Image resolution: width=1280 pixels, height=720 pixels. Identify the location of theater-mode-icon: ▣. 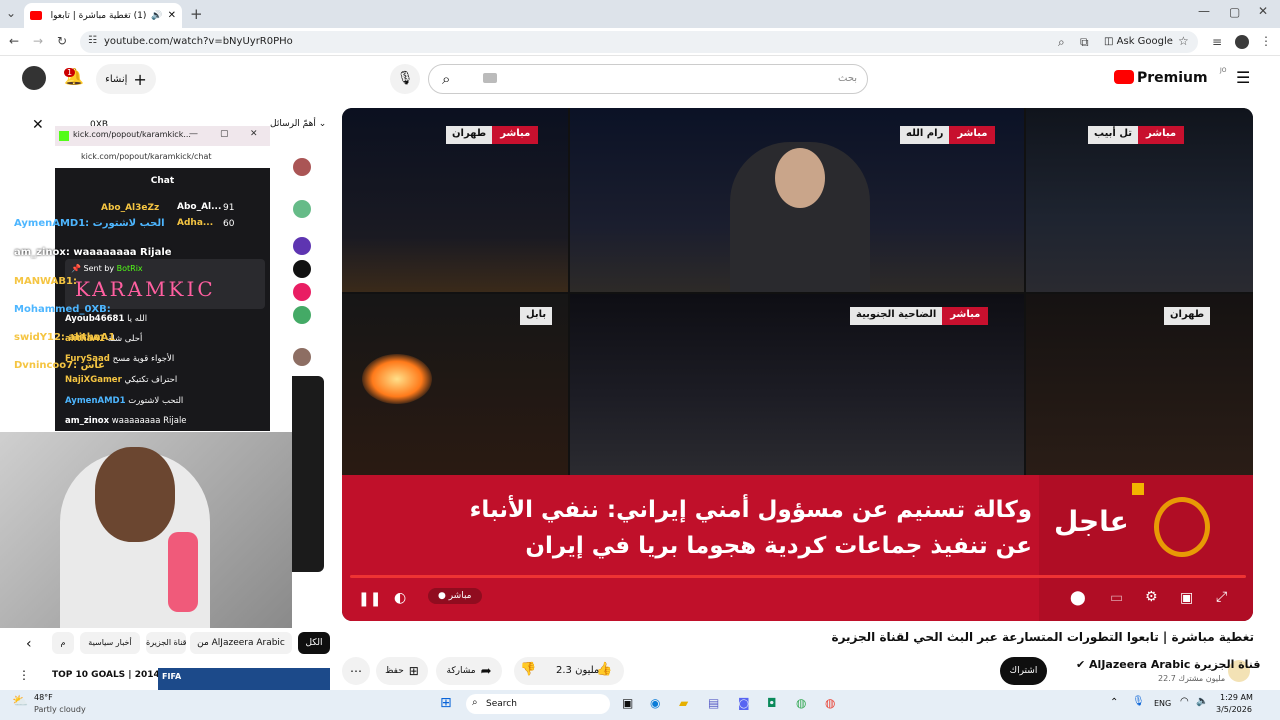
(1186, 598).